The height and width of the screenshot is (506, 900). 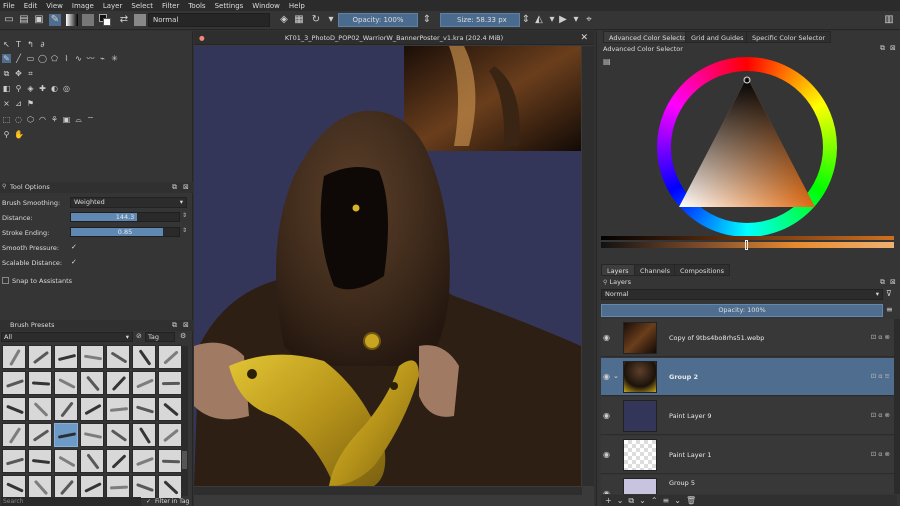 I want to click on color-selector-settings-icon: ▤, so click(x=607, y=61).